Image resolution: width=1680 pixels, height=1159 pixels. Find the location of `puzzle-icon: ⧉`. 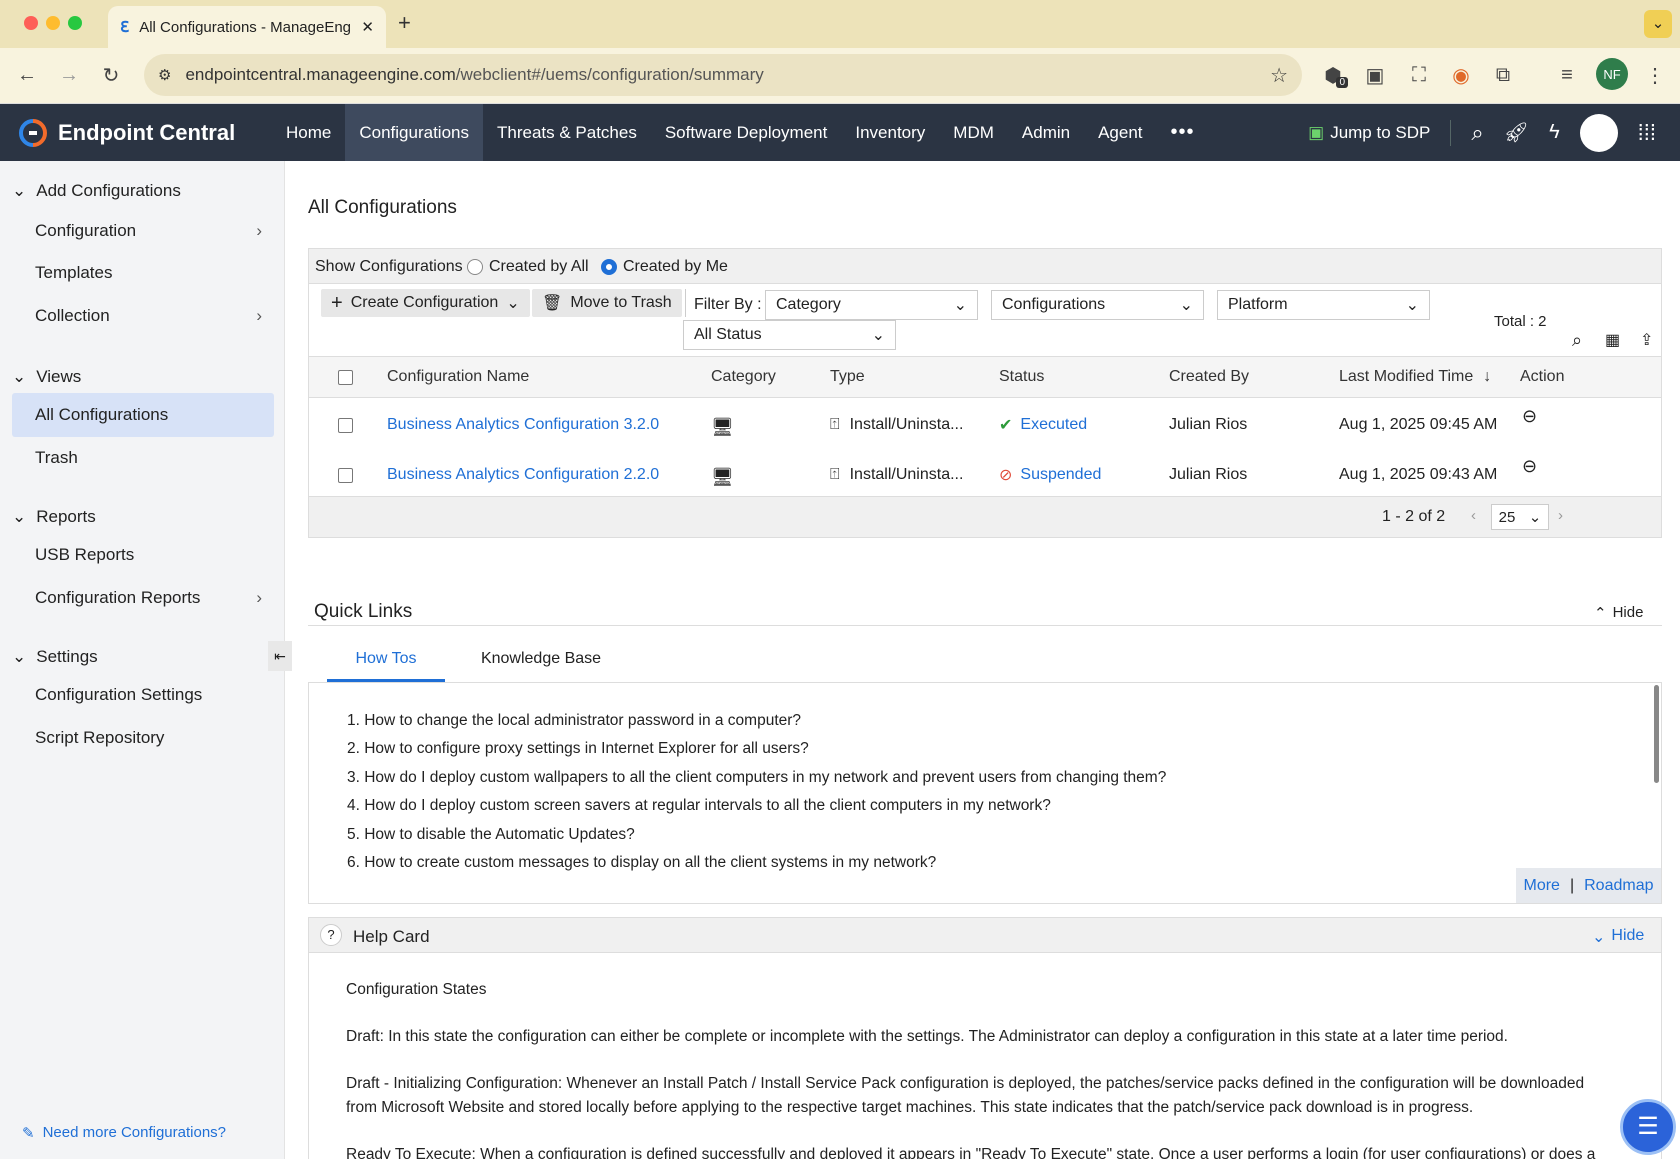

puzzle-icon: ⧉ is located at coordinates (1503, 75).